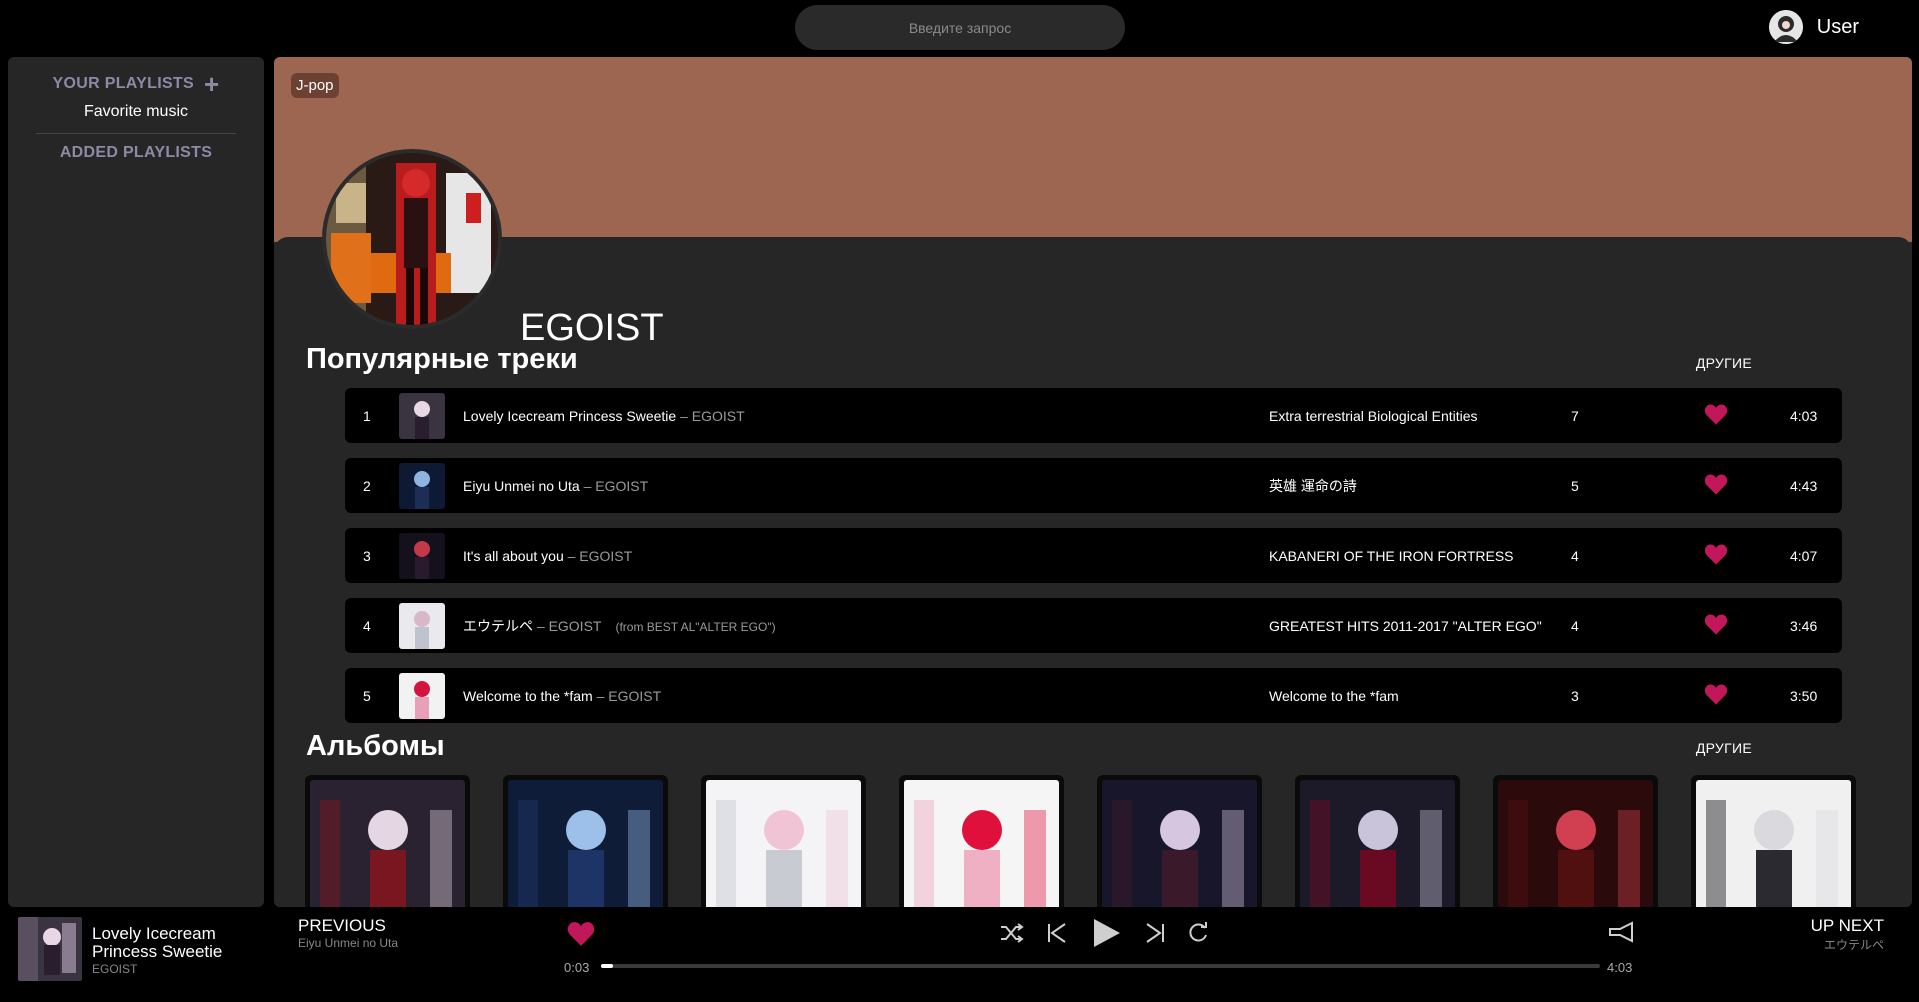 Image resolution: width=1919 pixels, height=1002 pixels. What do you see at coordinates (187, 943) in the screenshot?
I see `now-playing-title: Lovely Icecream Princess Sweetie` at bounding box center [187, 943].